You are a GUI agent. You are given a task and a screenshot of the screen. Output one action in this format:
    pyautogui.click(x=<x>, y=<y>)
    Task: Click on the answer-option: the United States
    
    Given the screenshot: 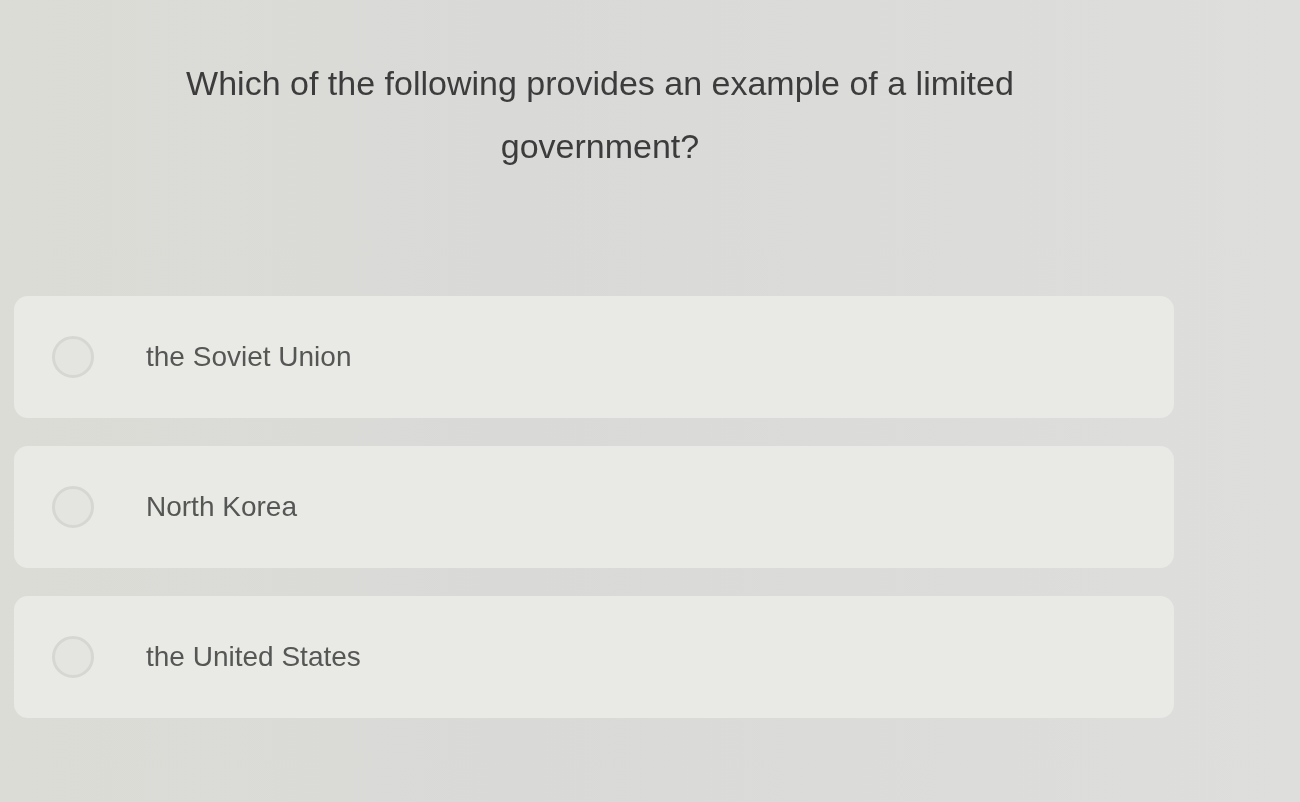 What is the action you would take?
    pyautogui.click(x=594, y=656)
    